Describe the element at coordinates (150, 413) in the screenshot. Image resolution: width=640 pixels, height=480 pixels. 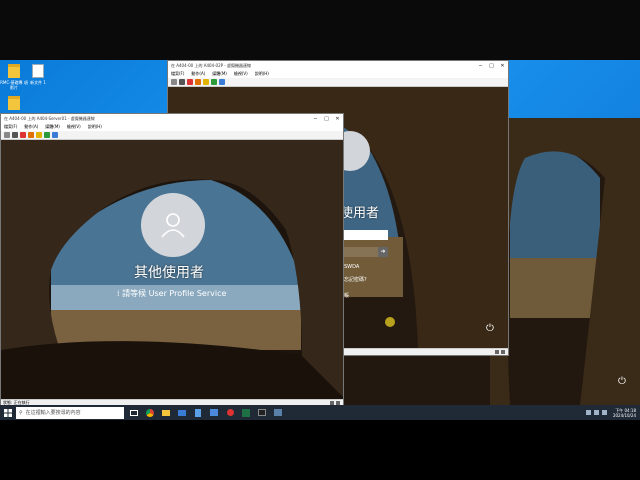
I see `chrome-icon` at that location.